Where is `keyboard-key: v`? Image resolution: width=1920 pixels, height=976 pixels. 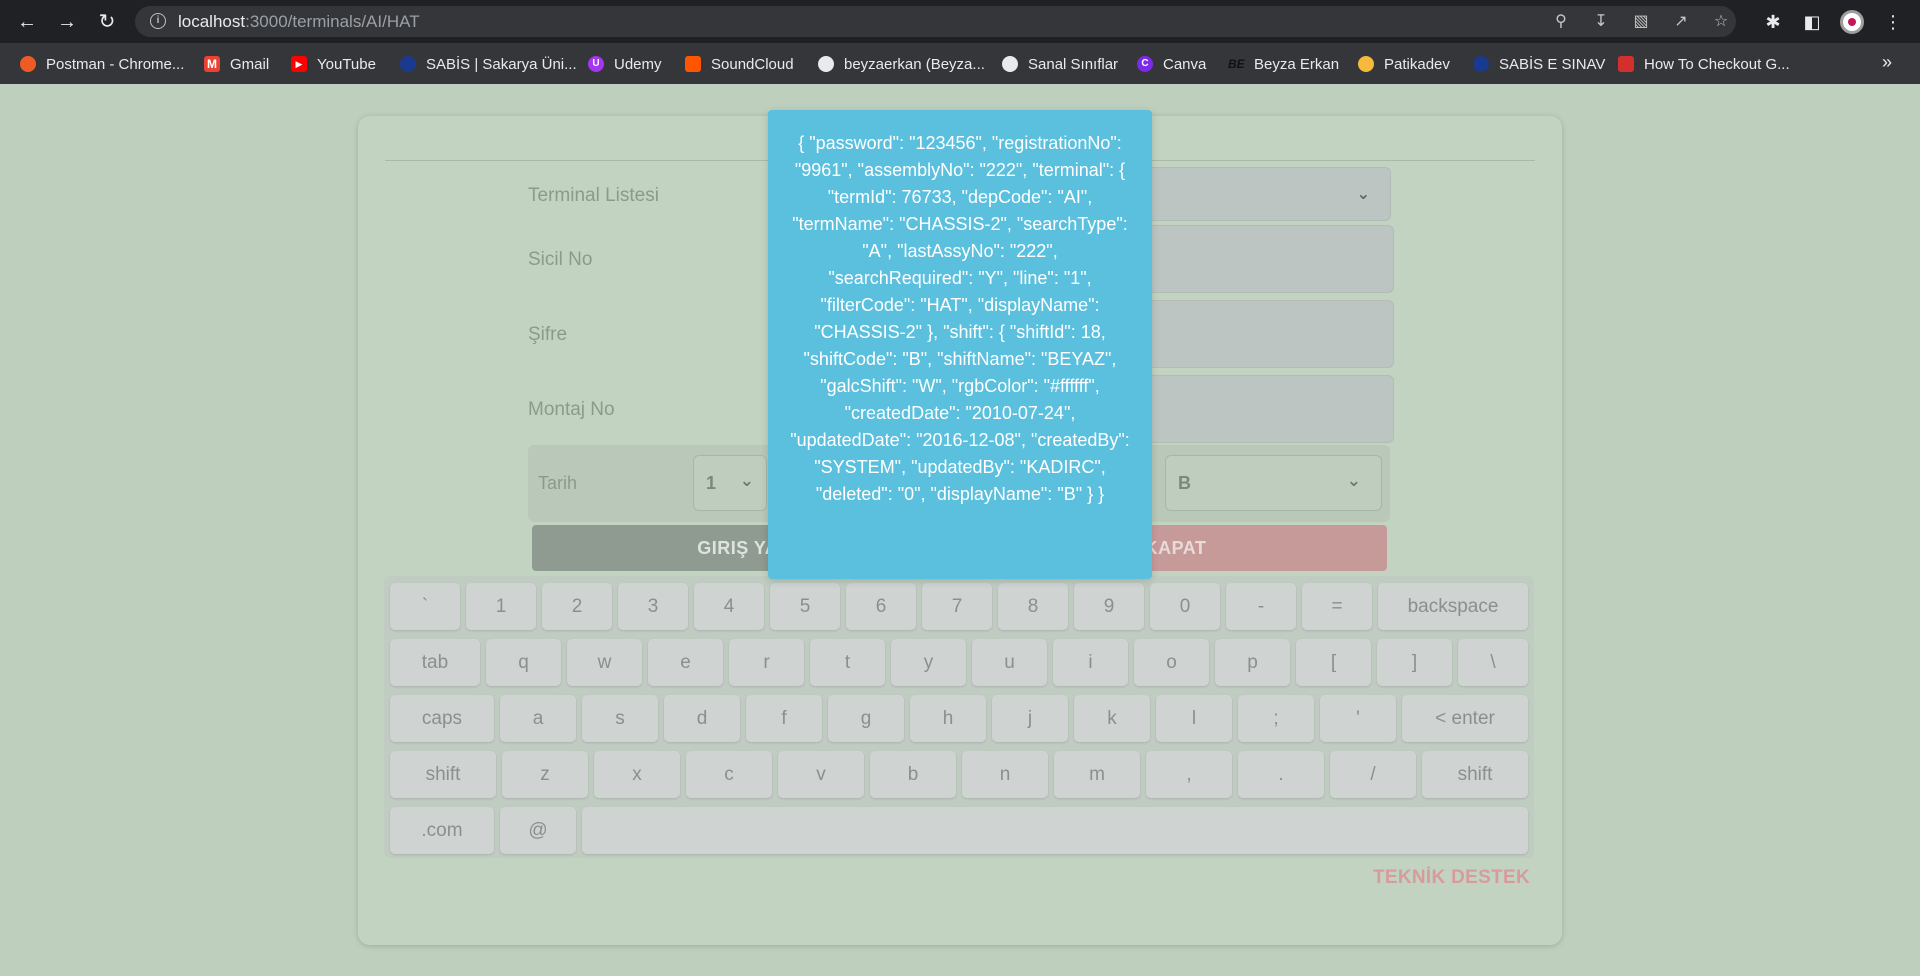 keyboard-key: v is located at coordinates (821, 774).